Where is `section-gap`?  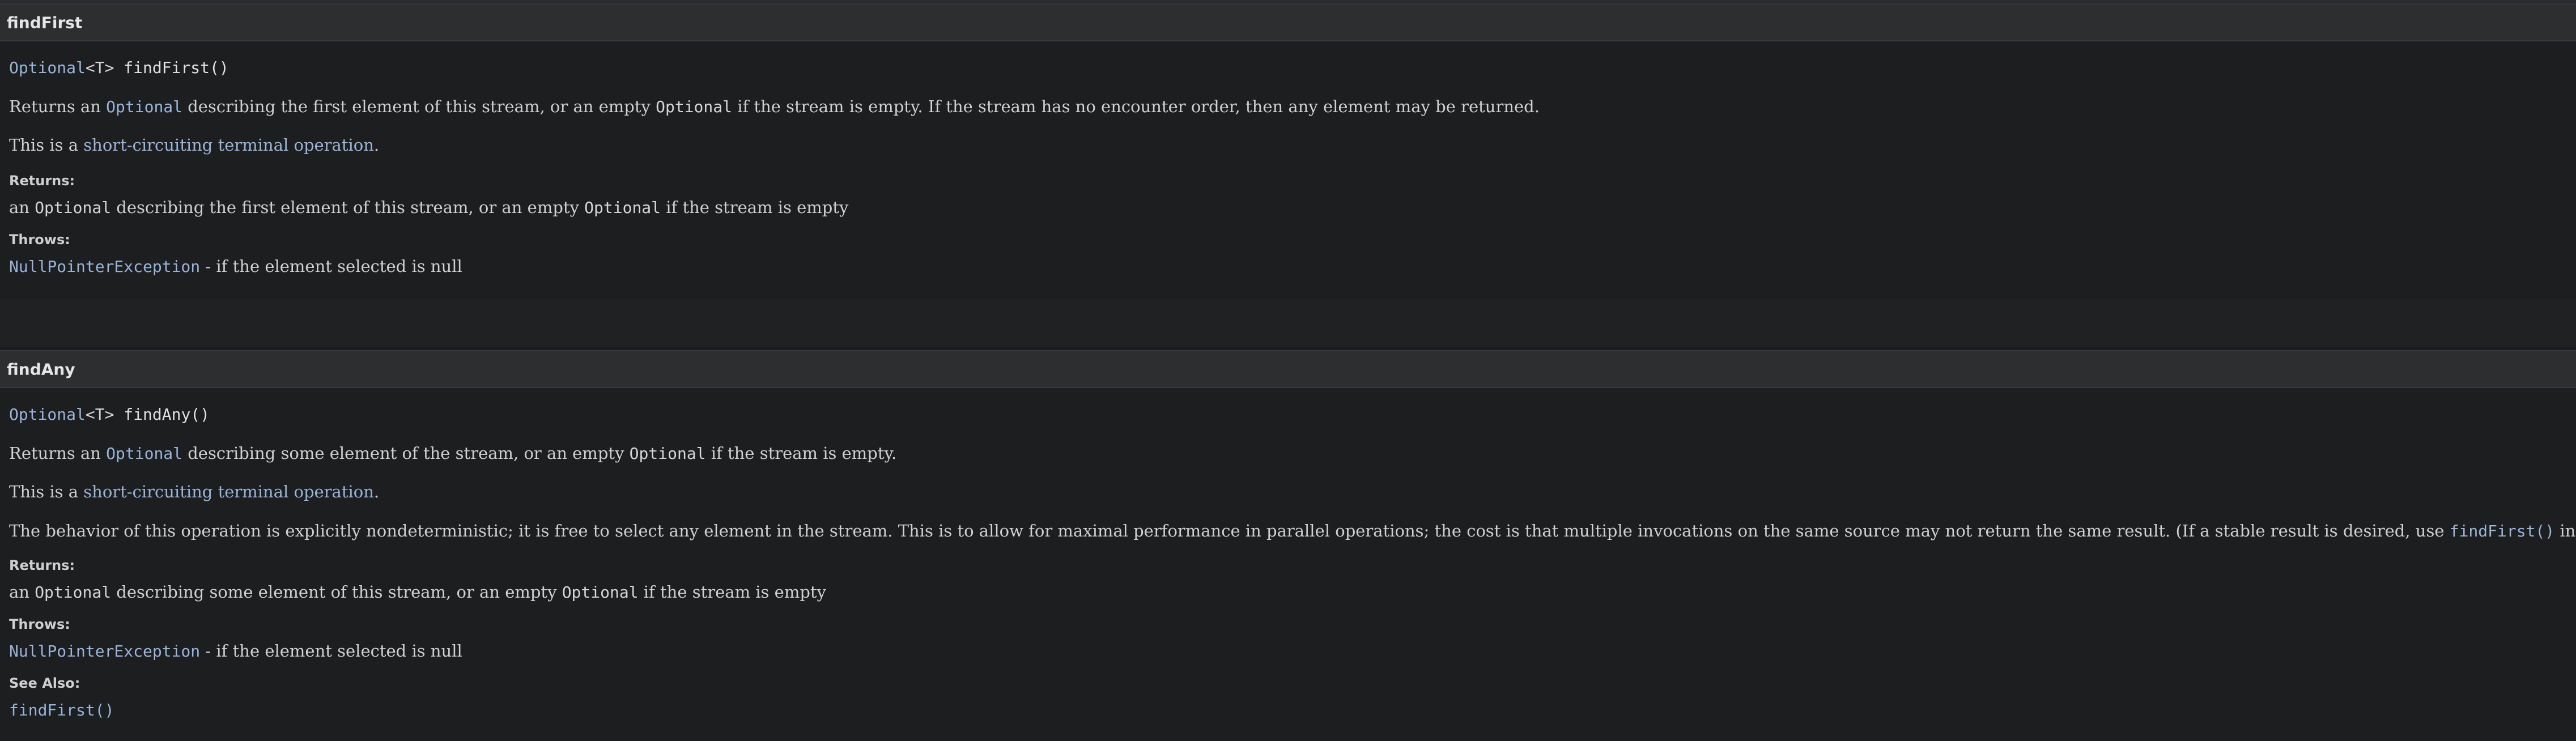 section-gap is located at coordinates (1288, 323).